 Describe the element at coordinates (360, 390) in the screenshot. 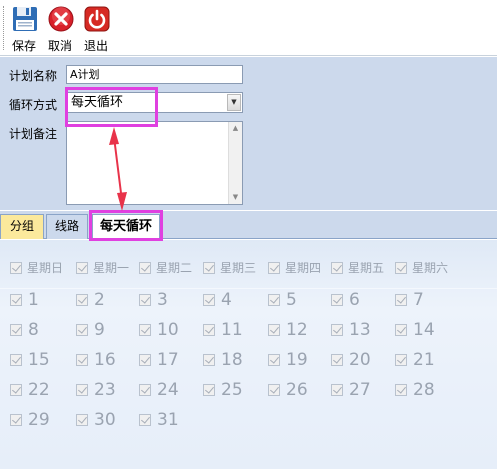

I see `day-label: 27` at that location.